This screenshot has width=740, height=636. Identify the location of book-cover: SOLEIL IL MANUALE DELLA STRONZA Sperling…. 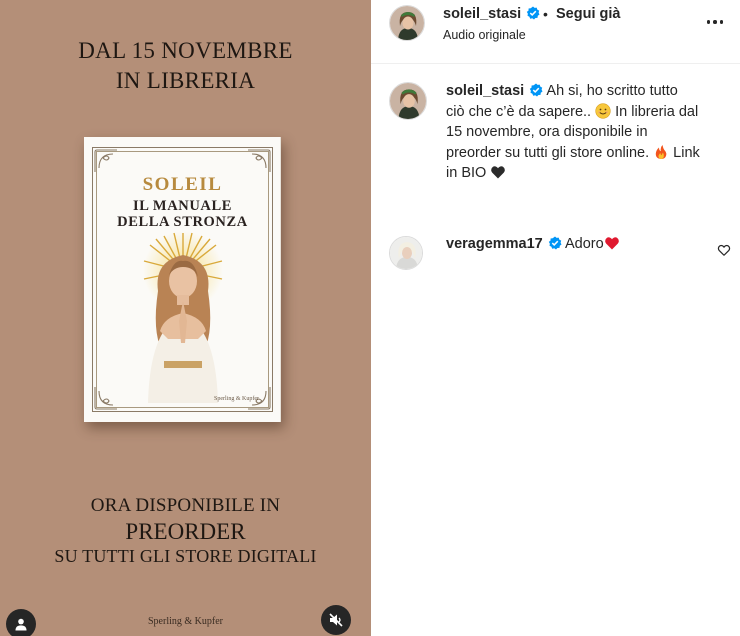
(182, 279).